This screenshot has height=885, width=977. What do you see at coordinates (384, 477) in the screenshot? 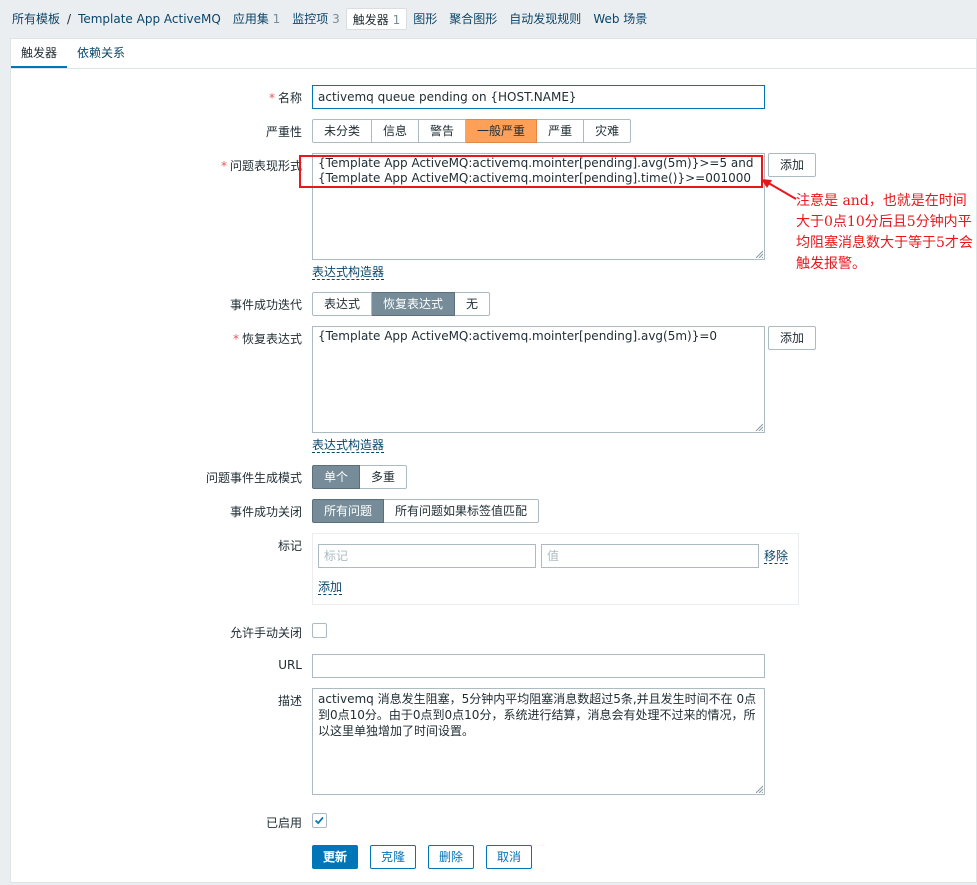
I see `event-mode-multiple: 多重` at bounding box center [384, 477].